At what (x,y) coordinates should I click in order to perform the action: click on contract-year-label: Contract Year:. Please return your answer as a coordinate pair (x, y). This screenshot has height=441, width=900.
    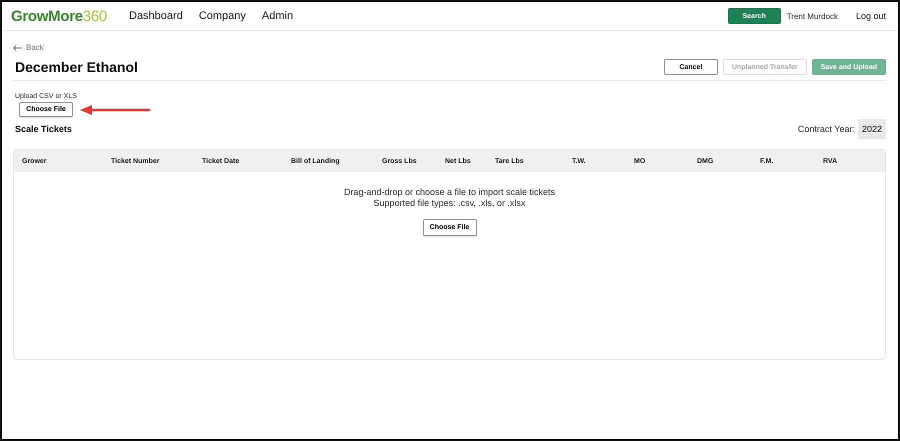
    Looking at the image, I should click on (826, 129).